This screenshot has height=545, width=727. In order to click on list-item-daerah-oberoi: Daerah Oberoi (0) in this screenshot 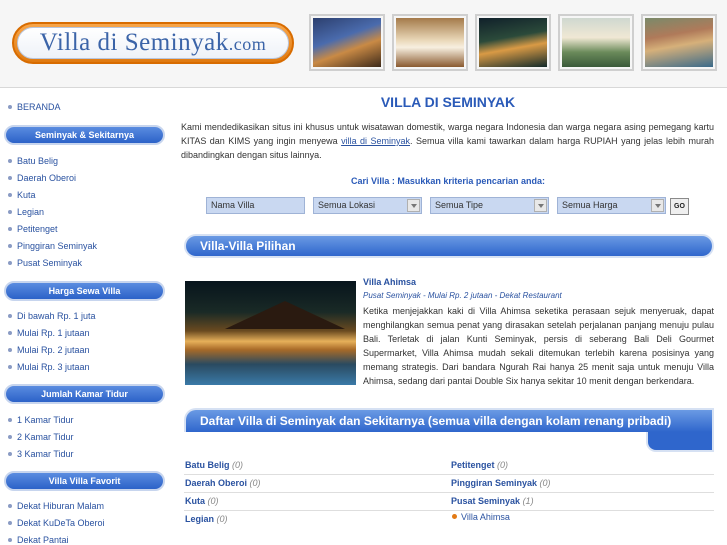, I will do `click(223, 483)`.